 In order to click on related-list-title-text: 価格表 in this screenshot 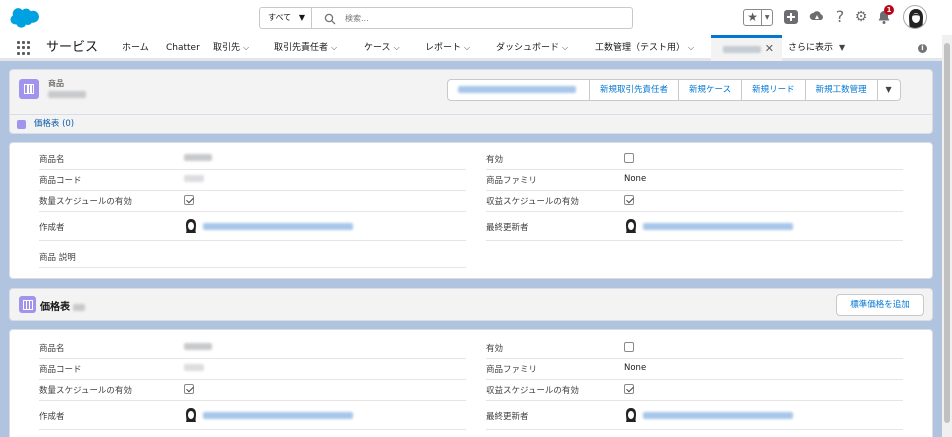, I will do `click(55, 307)`.